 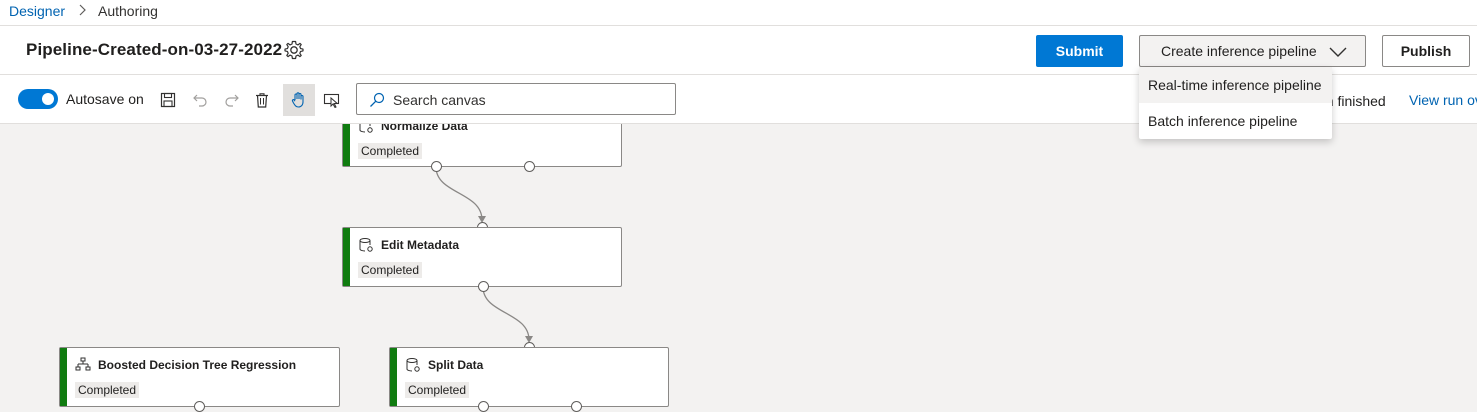 What do you see at coordinates (420, 245) in the screenshot?
I see `module-node-label: Edit Metadata` at bounding box center [420, 245].